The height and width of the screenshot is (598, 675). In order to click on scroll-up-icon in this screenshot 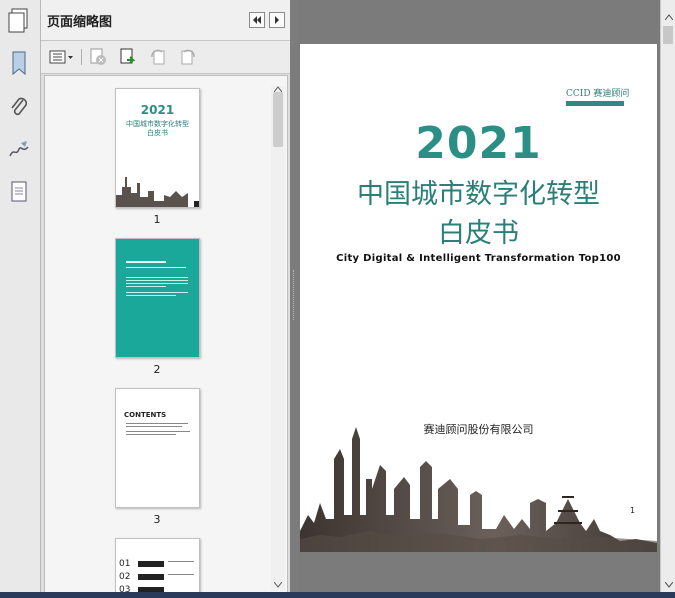, I will do `click(668, 17)`.